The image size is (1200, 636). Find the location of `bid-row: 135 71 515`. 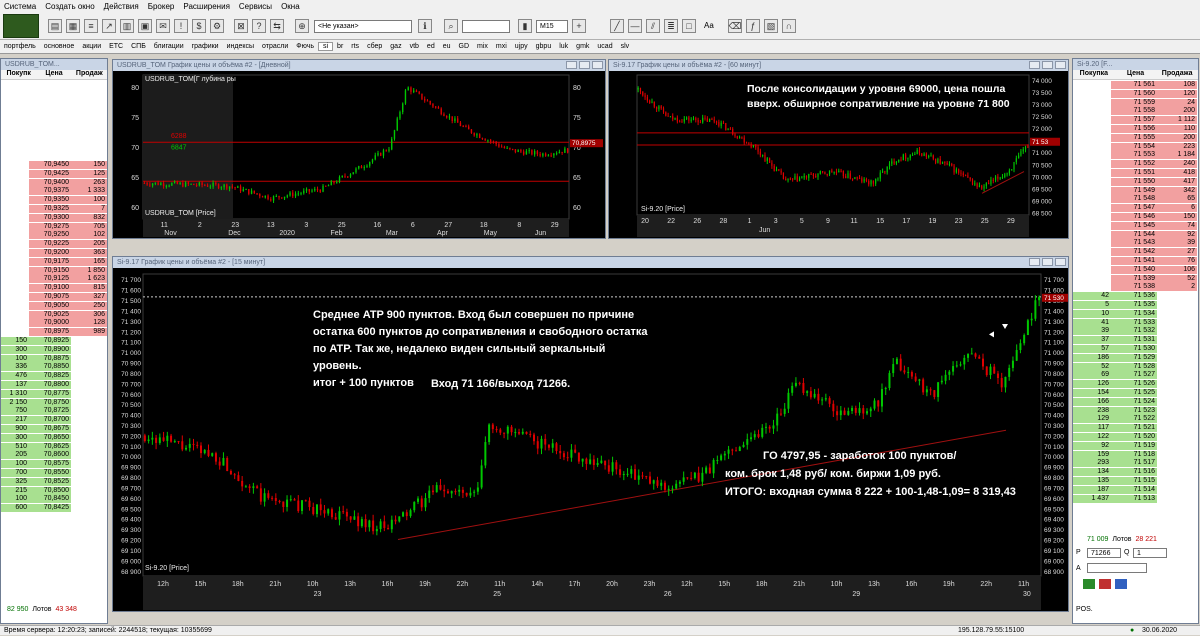

bid-row: 135 71 515 is located at coordinates (1135, 481).